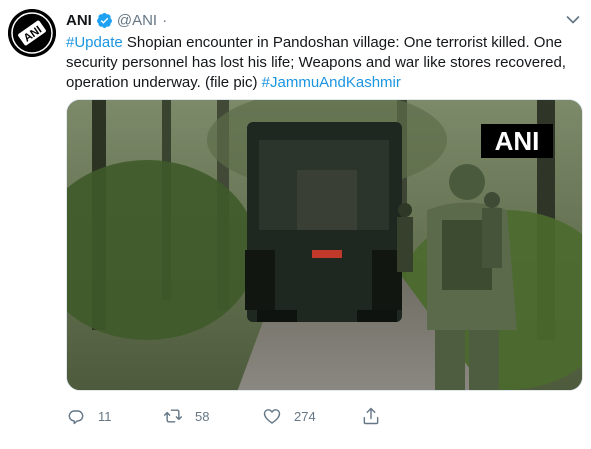  I want to click on author-name: ANI, so click(79, 20).